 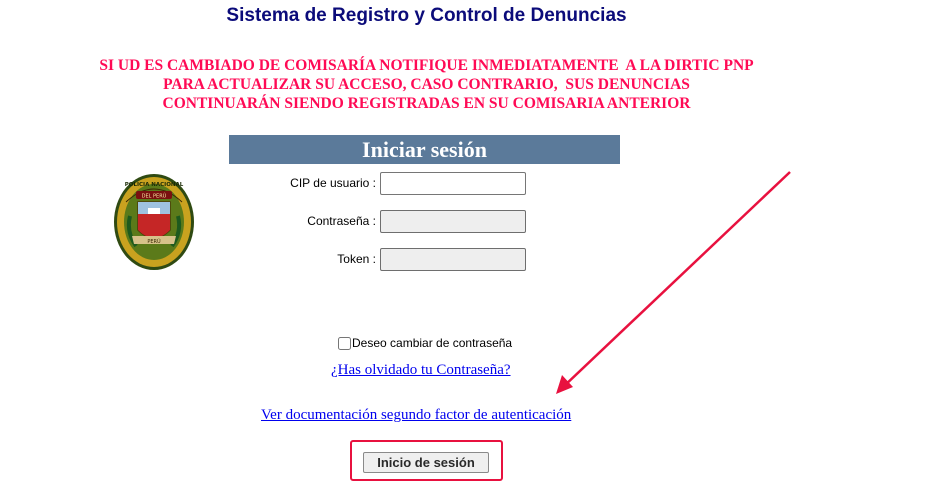 What do you see at coordinates (154, 241) in the screenshot?
I see `emblem-bottom-text: PERÚ` at bounding box center [154, 241].